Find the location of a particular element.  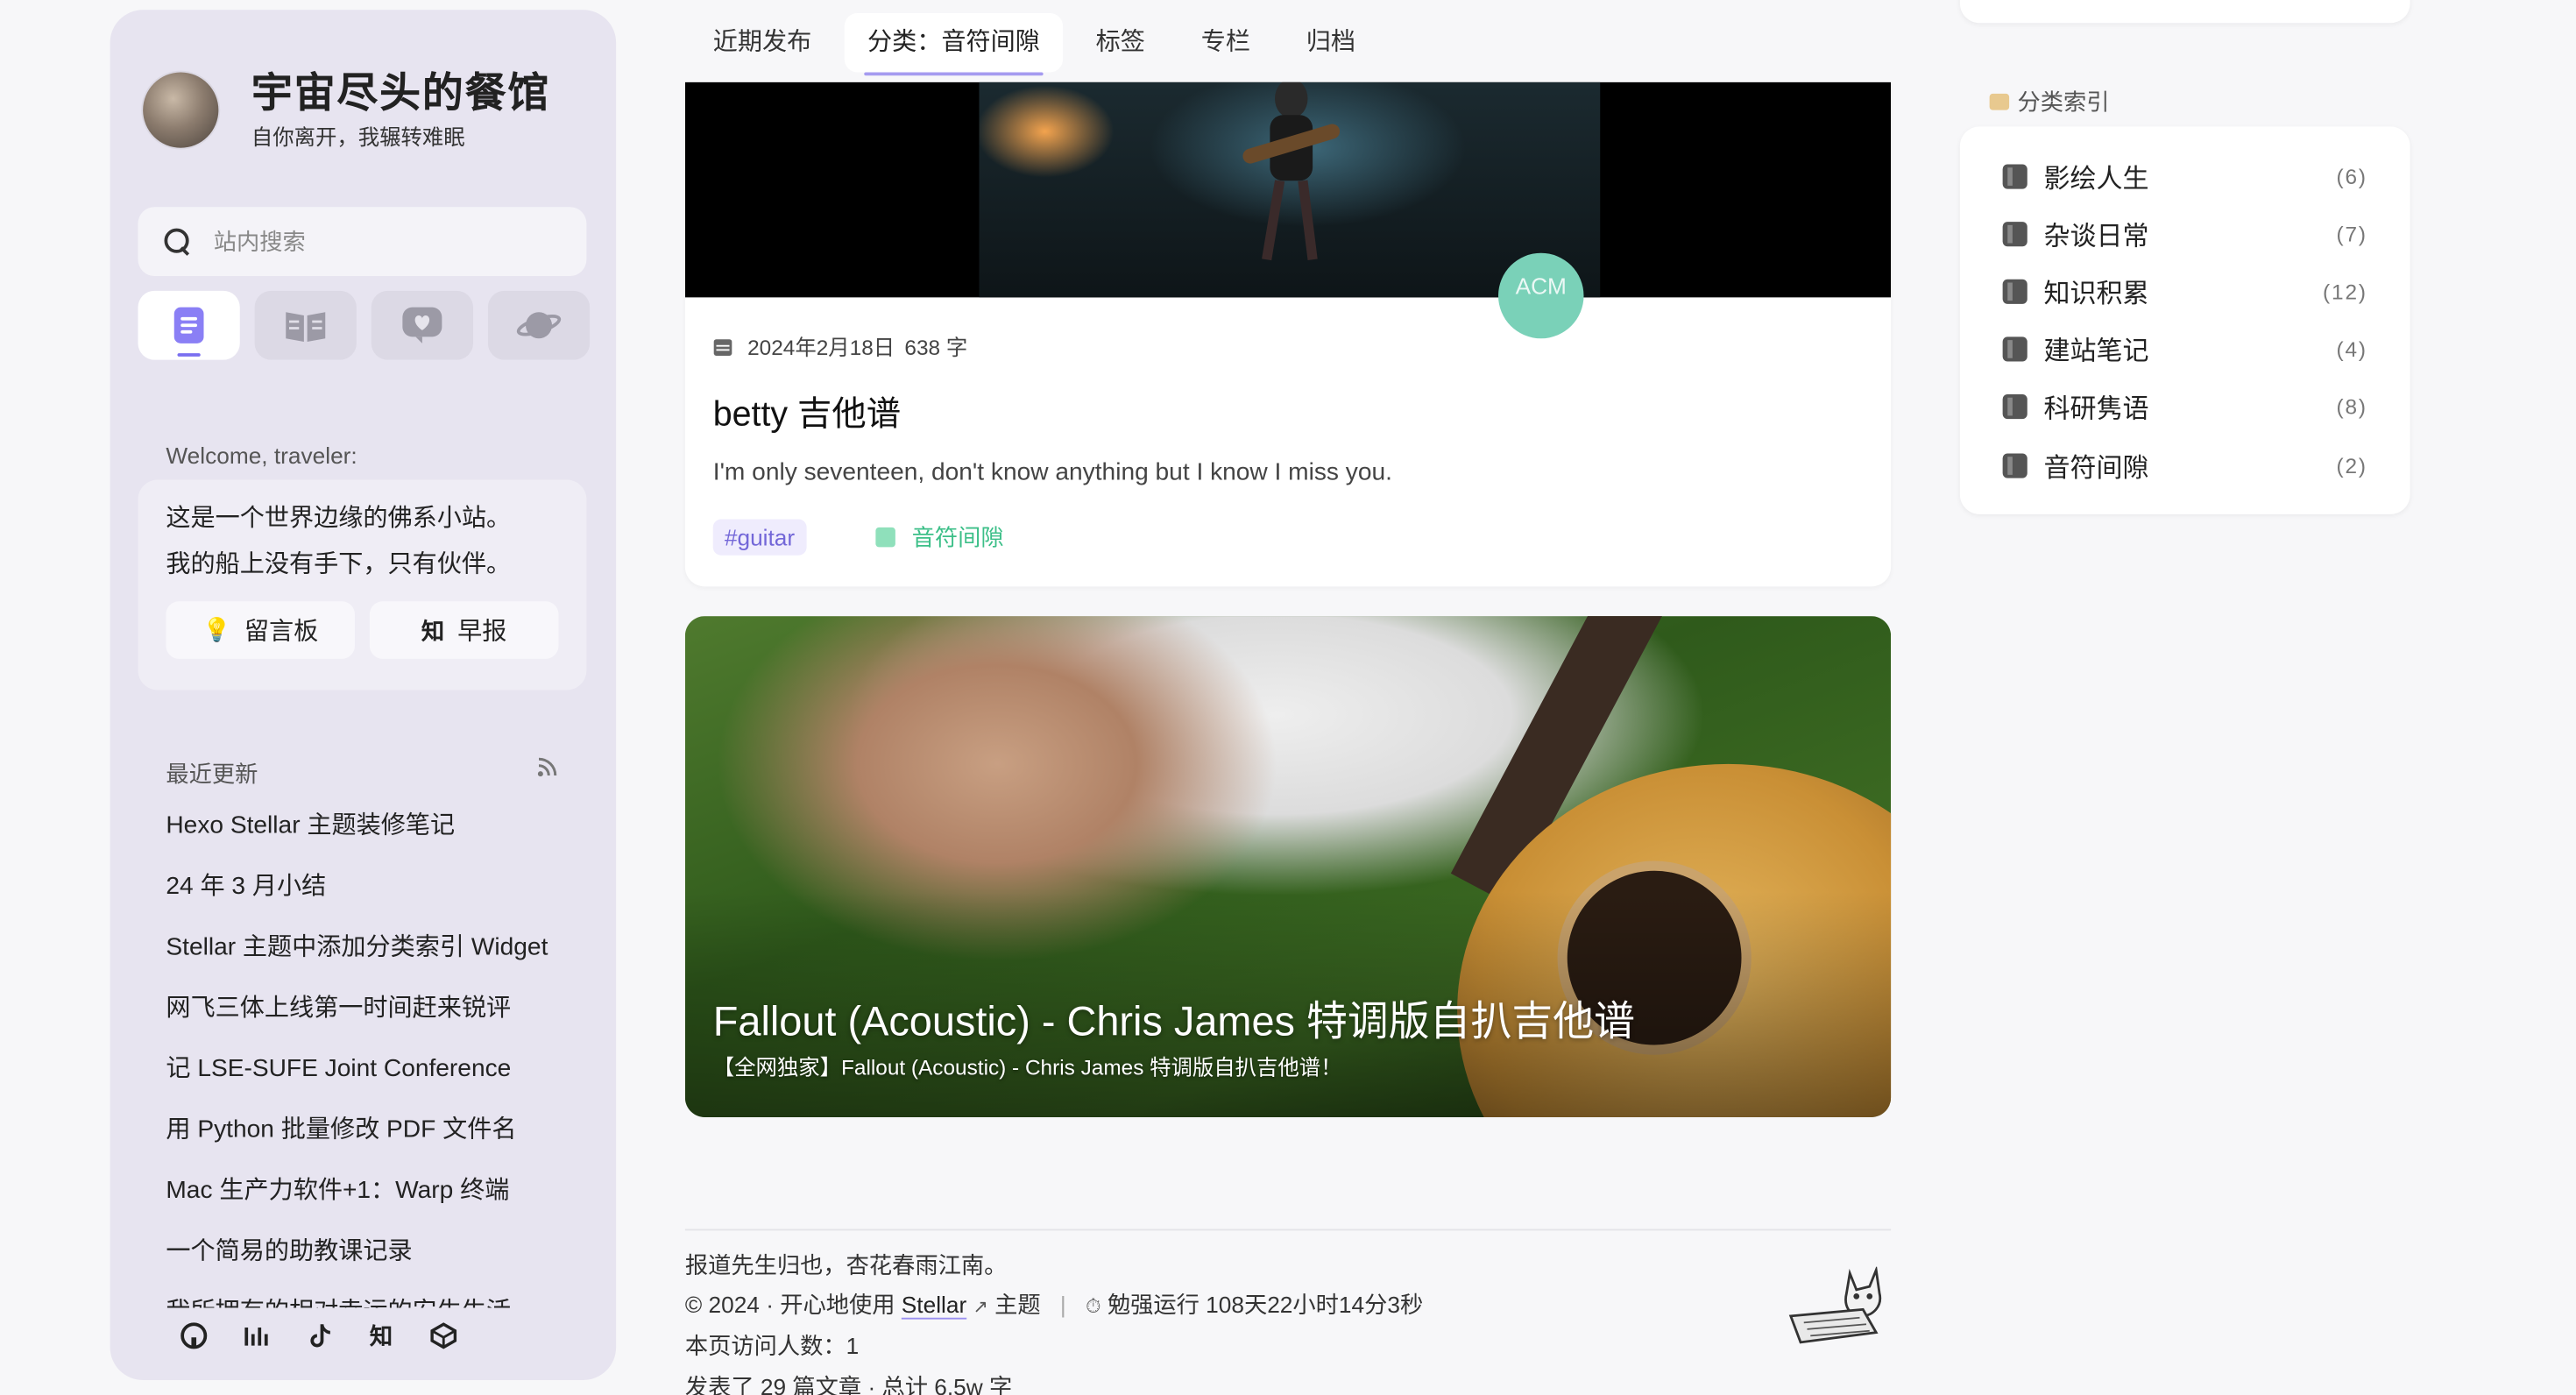

welcome-line: 这是一个世界边缘的佛系小站。 is located at coordinates (339, 518).